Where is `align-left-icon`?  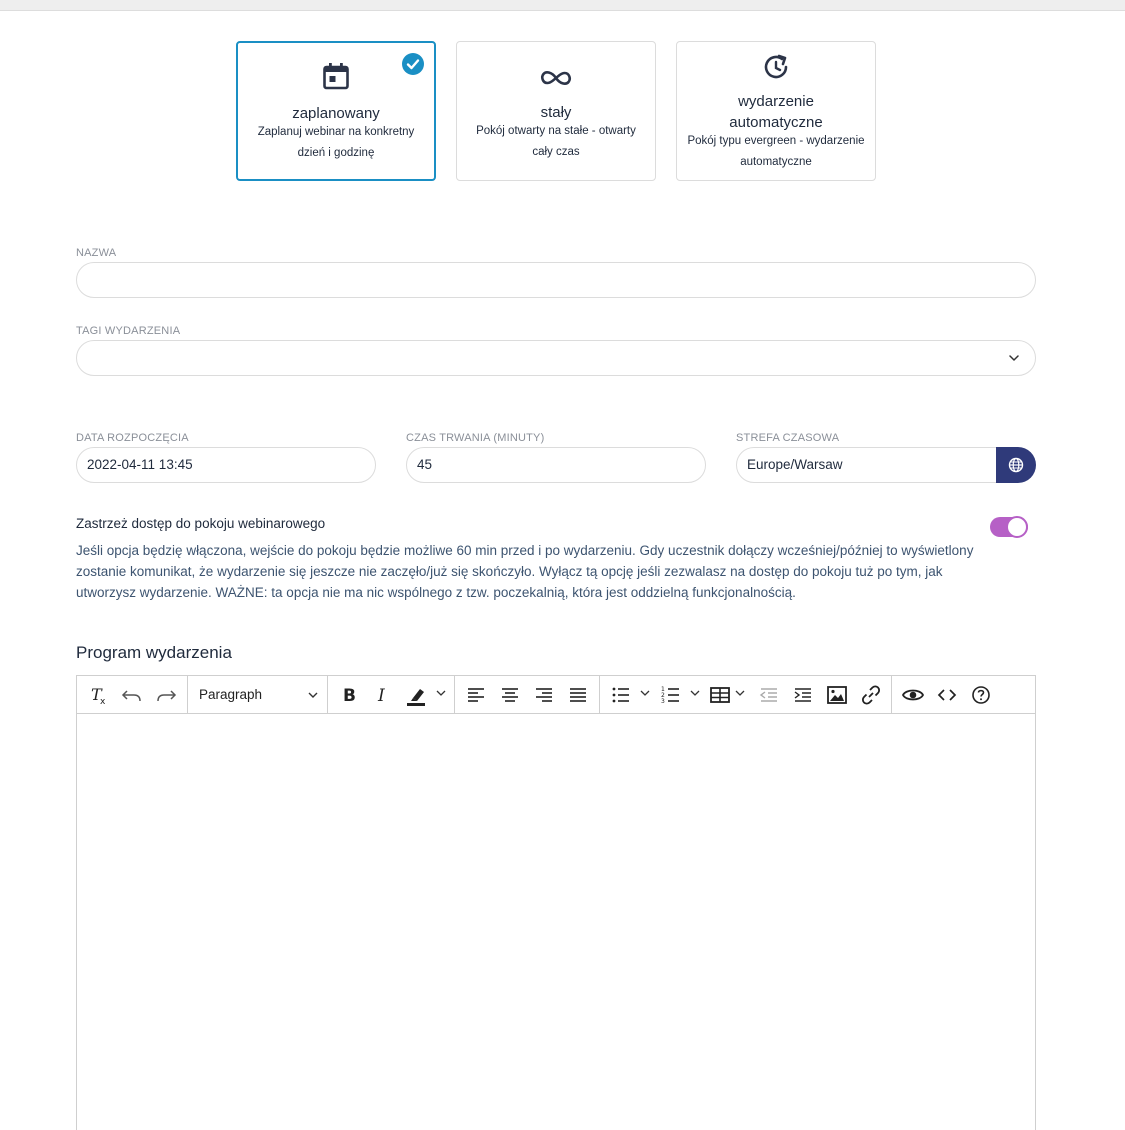
align-left-icon is located at coordinates (476, 695).